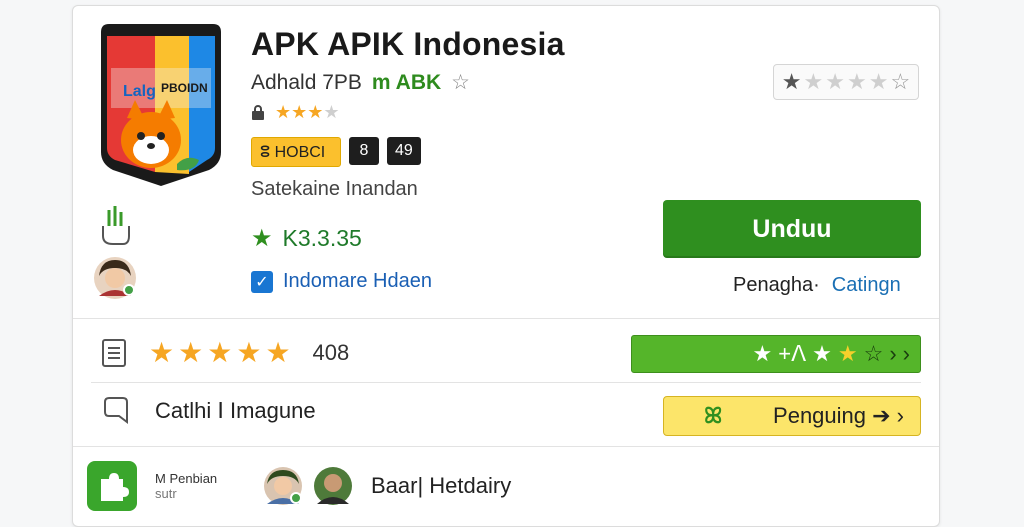 Image resolution: width=1024 pixels, height=527 pixels. I want to click on reviews-row: ★ ★ ★ ★ ★ 408, so click(225, 352).